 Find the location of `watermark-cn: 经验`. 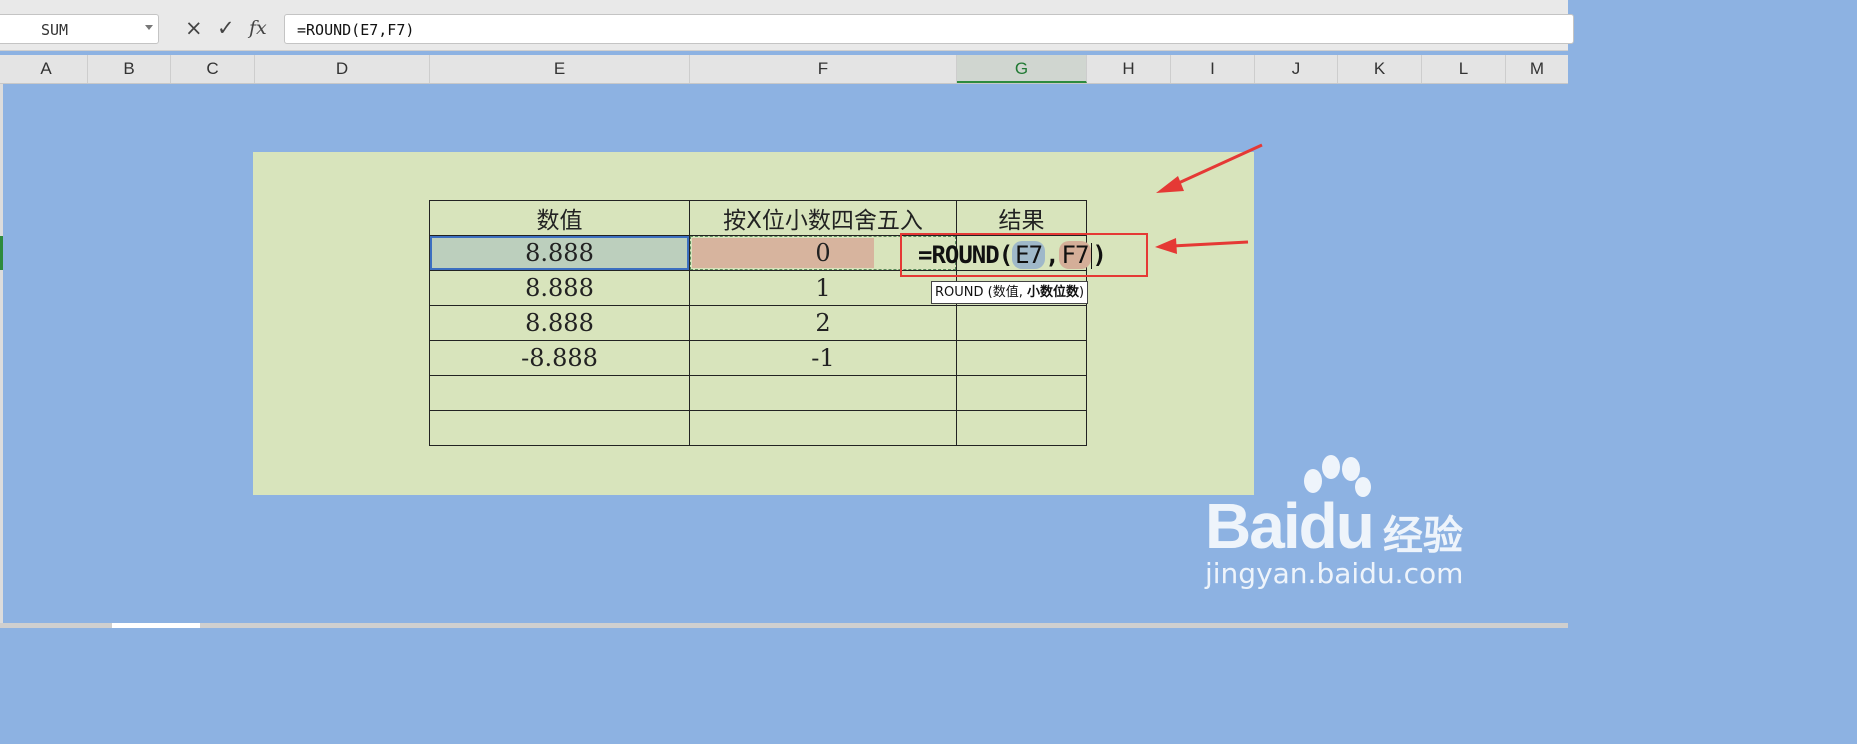

watermark-cn: 经验 is located at coordinates (1423, 536).